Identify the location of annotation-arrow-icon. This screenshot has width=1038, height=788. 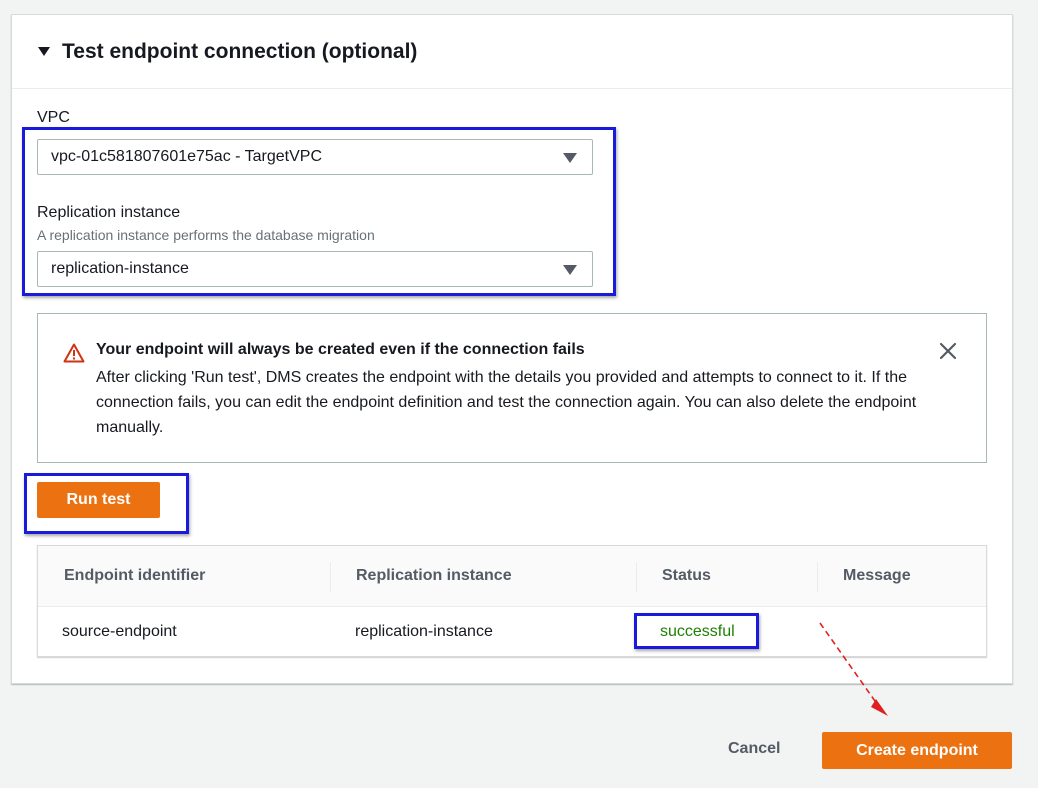
(853, 669).